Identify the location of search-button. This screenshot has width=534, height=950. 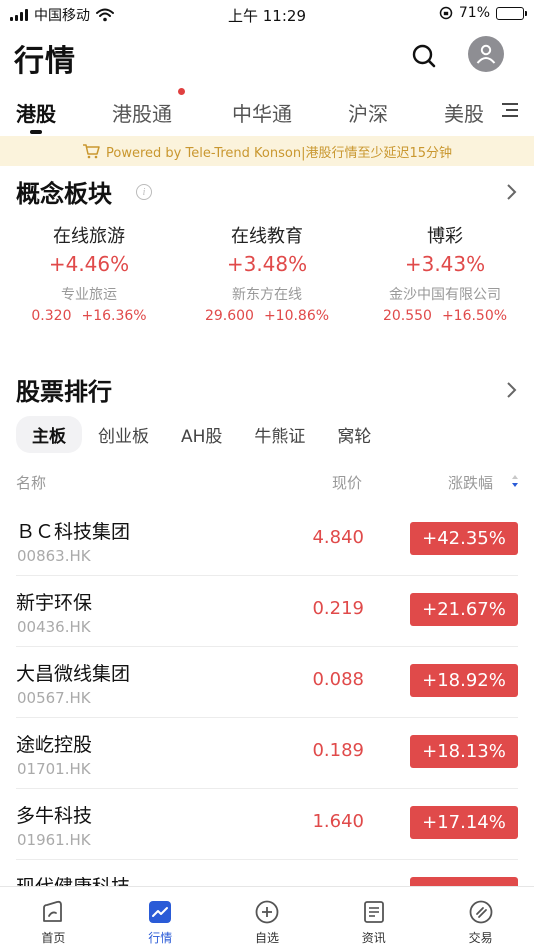
(424, 56).